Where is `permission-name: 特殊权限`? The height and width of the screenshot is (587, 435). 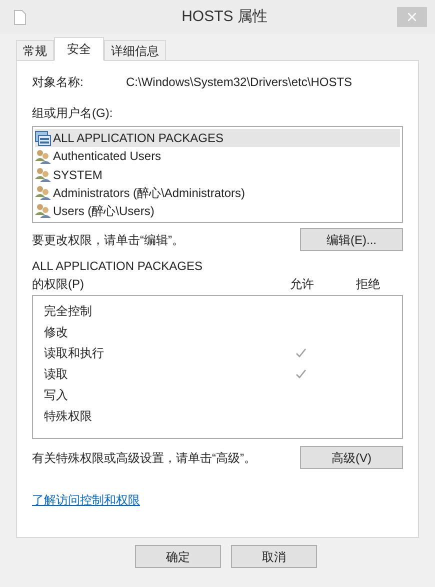 permission-name: 特殊权限 is located at coordinates (68, 415).